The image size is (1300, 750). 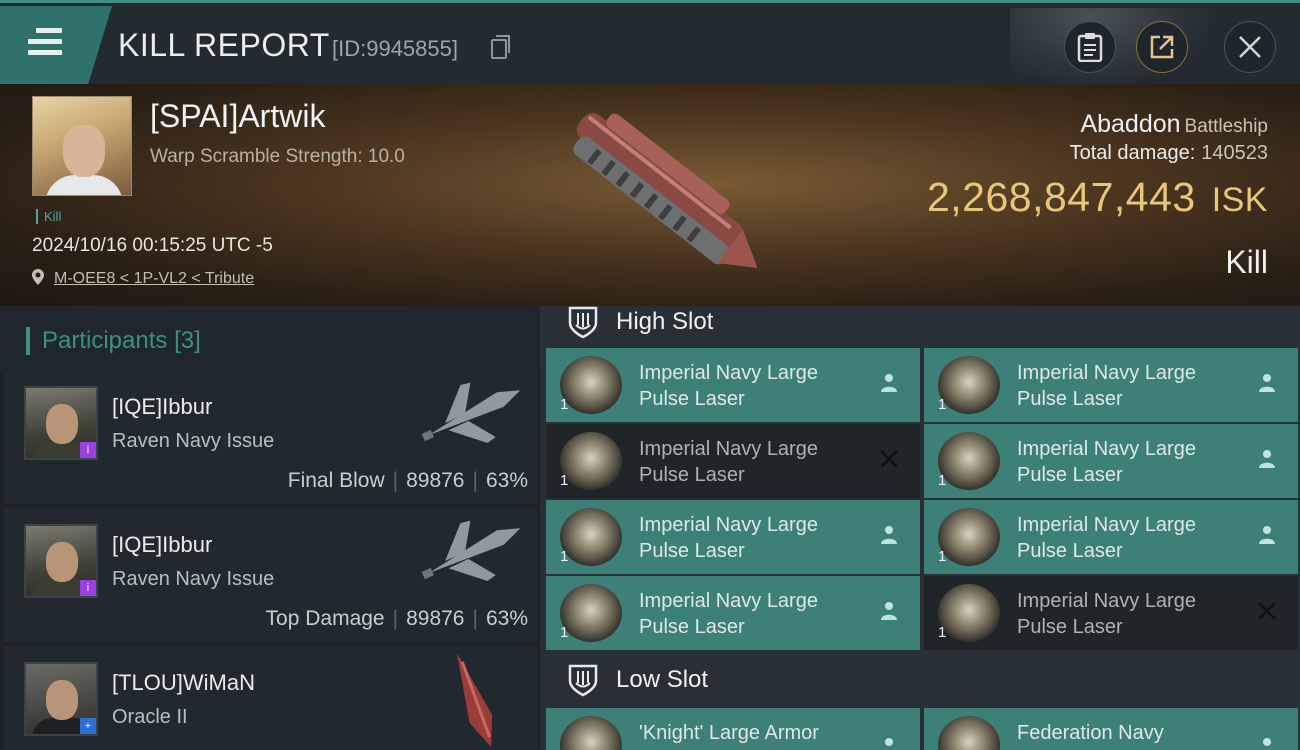 I want to click on location-pin-icon, so click(x=38, y=277).